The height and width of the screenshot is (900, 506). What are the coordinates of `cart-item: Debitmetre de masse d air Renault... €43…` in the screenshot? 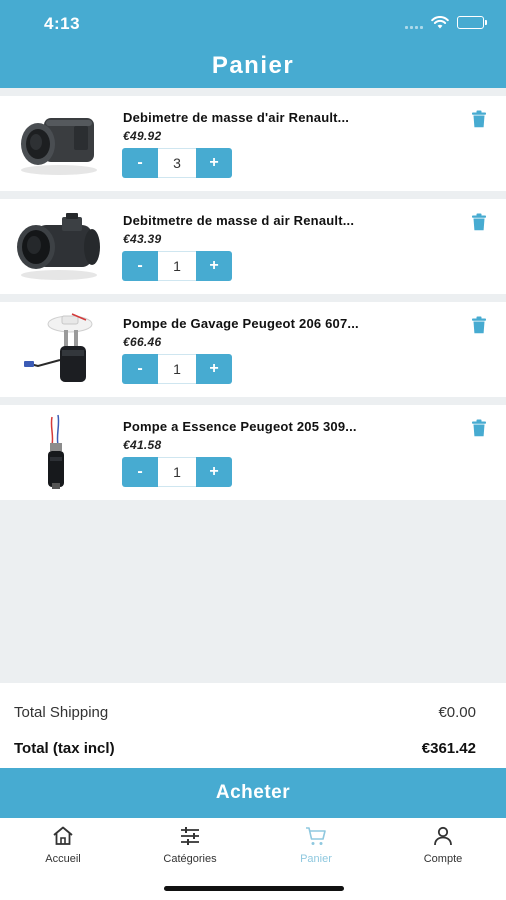 It's located at (253, 246).